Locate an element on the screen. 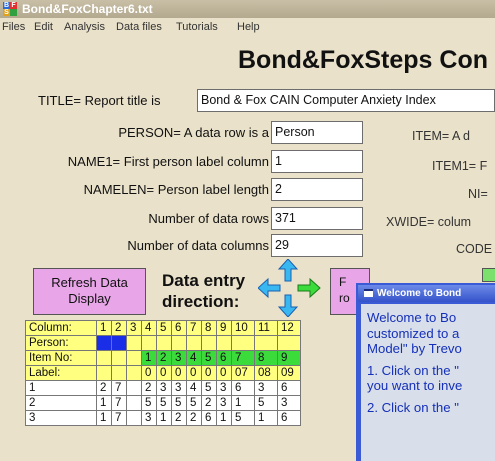 The width and height of the screenshot is (495, 461). grid-cell-item: 4 is located at coordinates (194, 358).